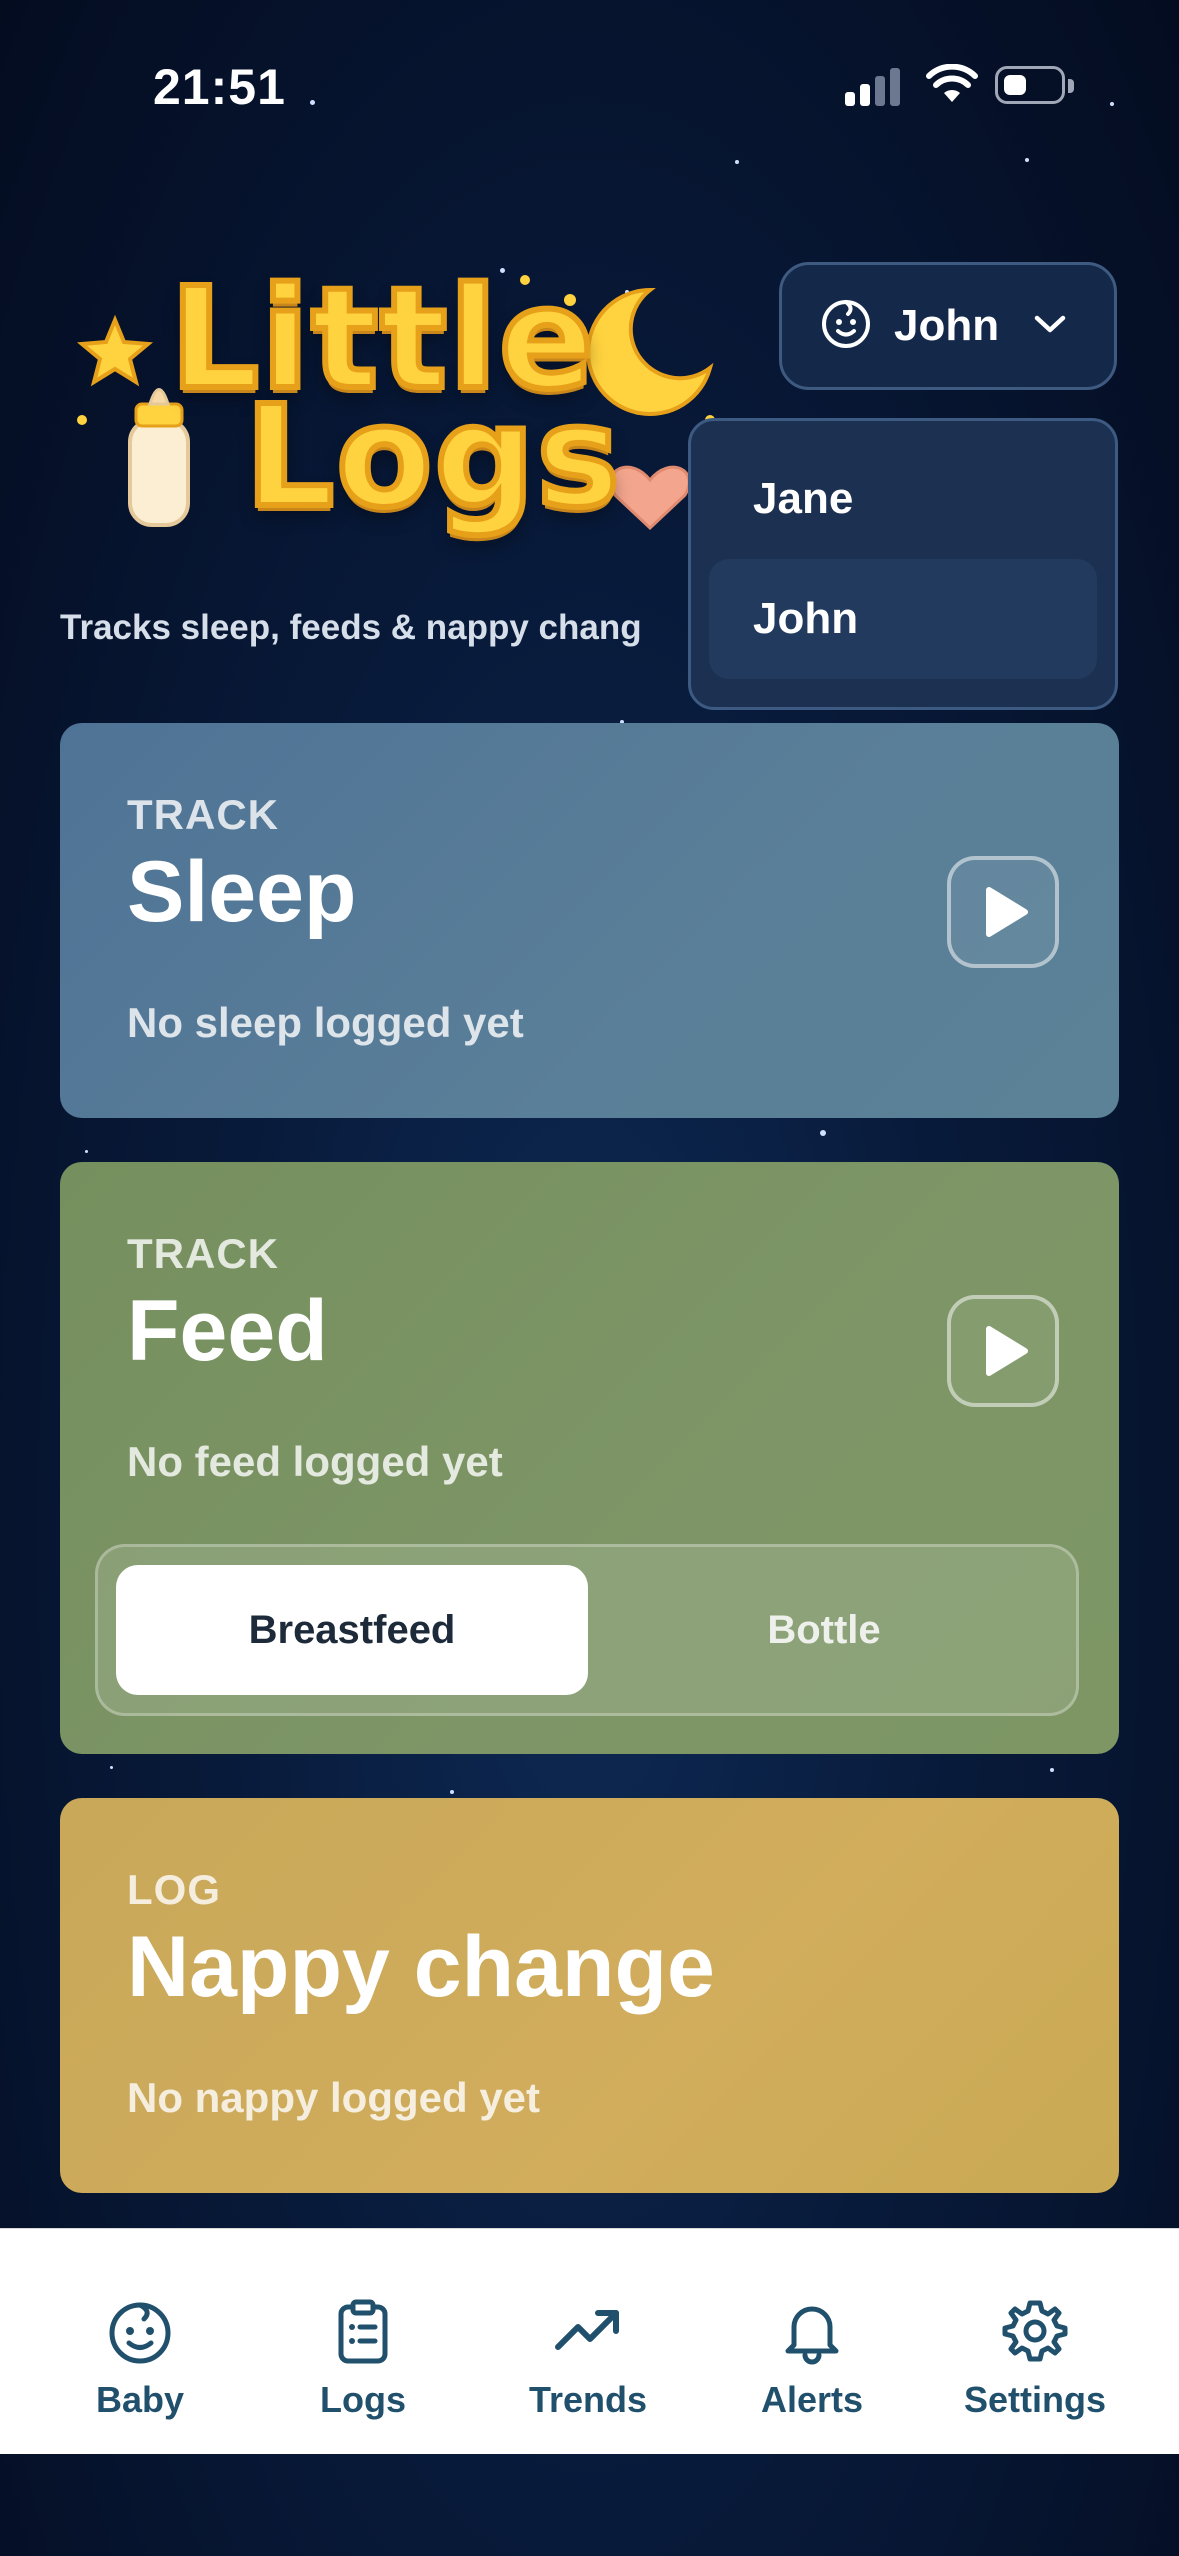 This screenshot has width=1179, height=2556. What do you see at coordinates (203, 1253) in the screenshot?
I see `feed-kicker: TRACK` at bounding box center [203, 1253].